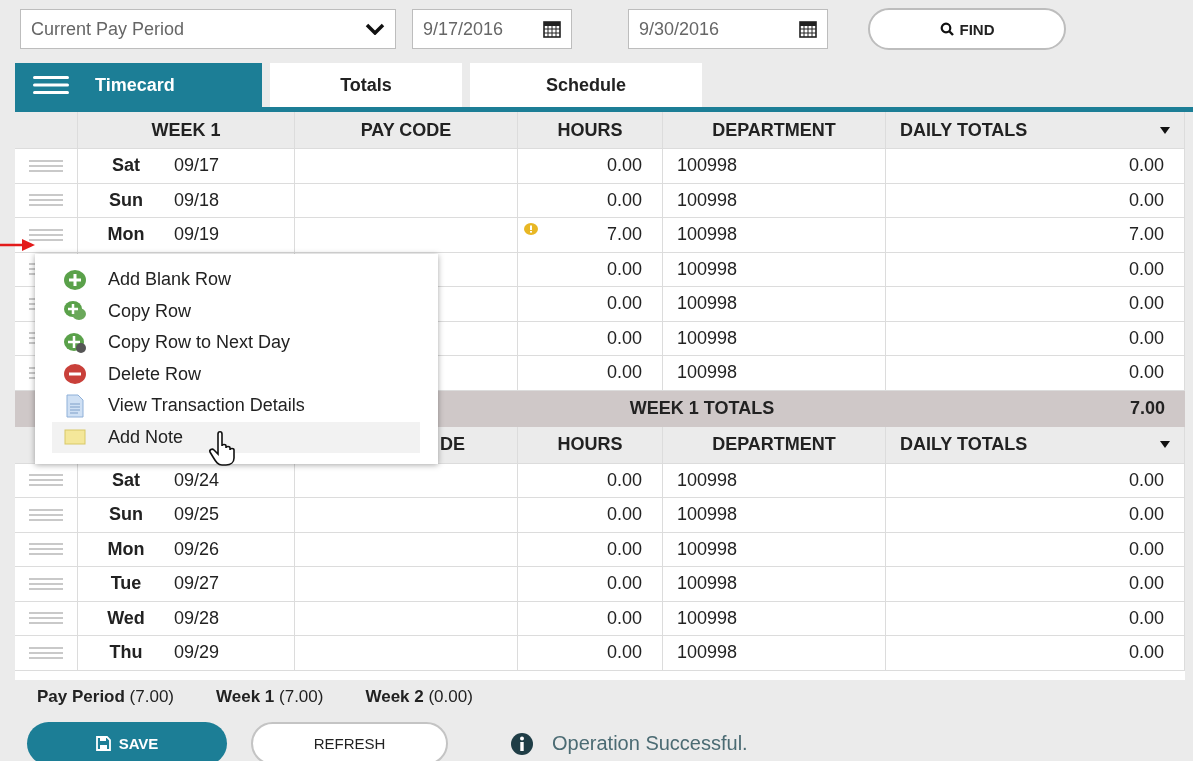 The height and width of the screenshot is (761, 1193). I want to click on tab: Timecard, so click(138, 85).